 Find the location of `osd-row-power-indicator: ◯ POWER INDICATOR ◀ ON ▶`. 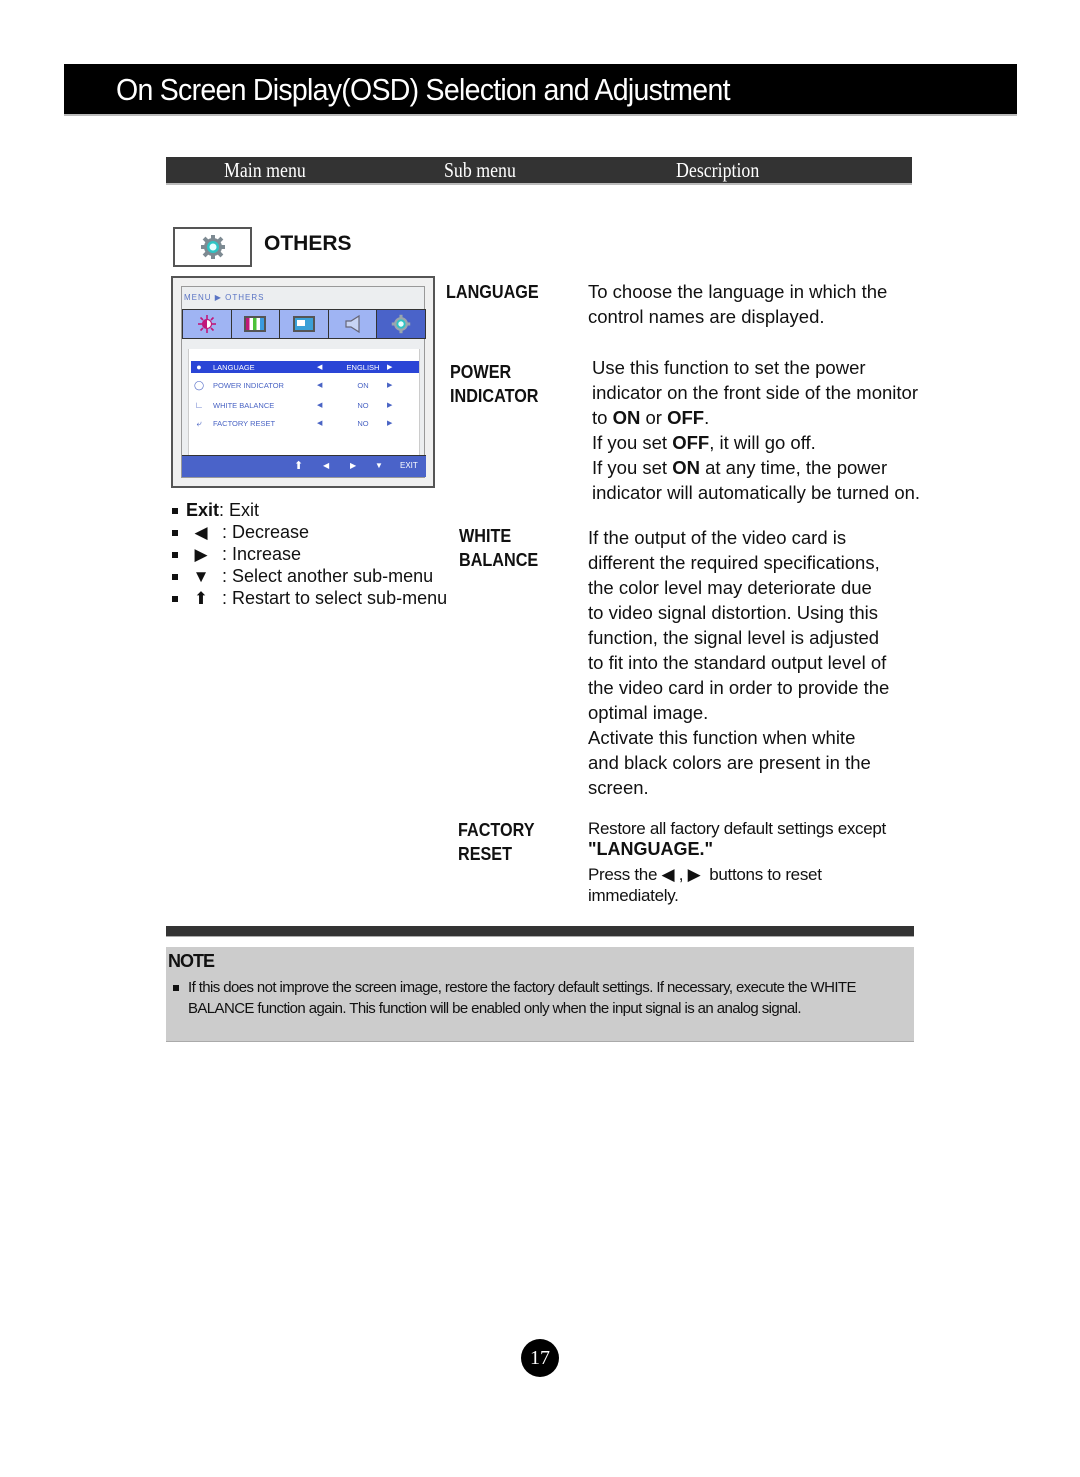

osd-row-power-indicator: ◯ POWER INDICATOR ◀ ON ▶ is located at coordinates (305, 385).